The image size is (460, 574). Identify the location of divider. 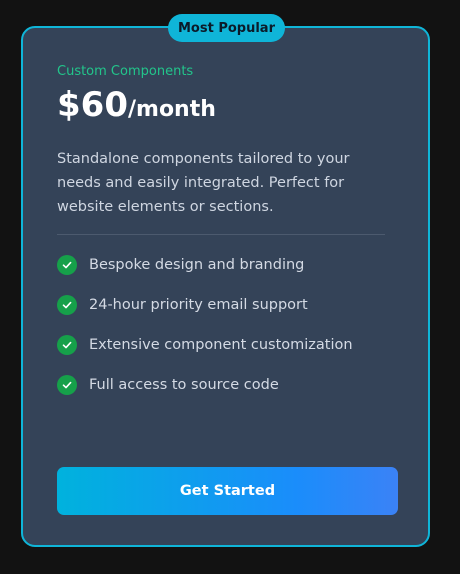
(221, 234).